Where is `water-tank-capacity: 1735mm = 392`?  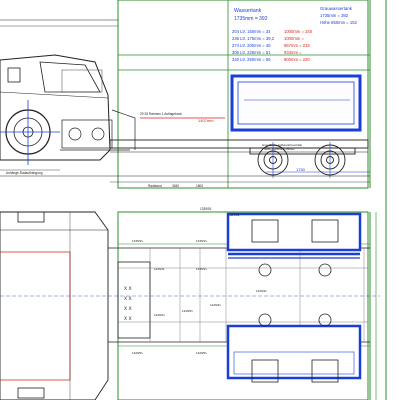 water-tank-capacity: 1735mm = 392 is located at coordinates (251, 19).